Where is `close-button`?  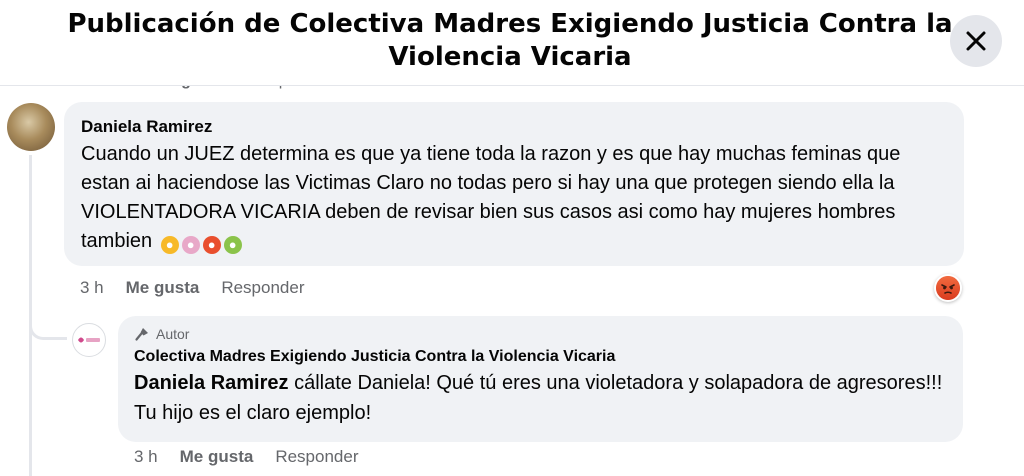 close-button is located at coordinates (976, 41).